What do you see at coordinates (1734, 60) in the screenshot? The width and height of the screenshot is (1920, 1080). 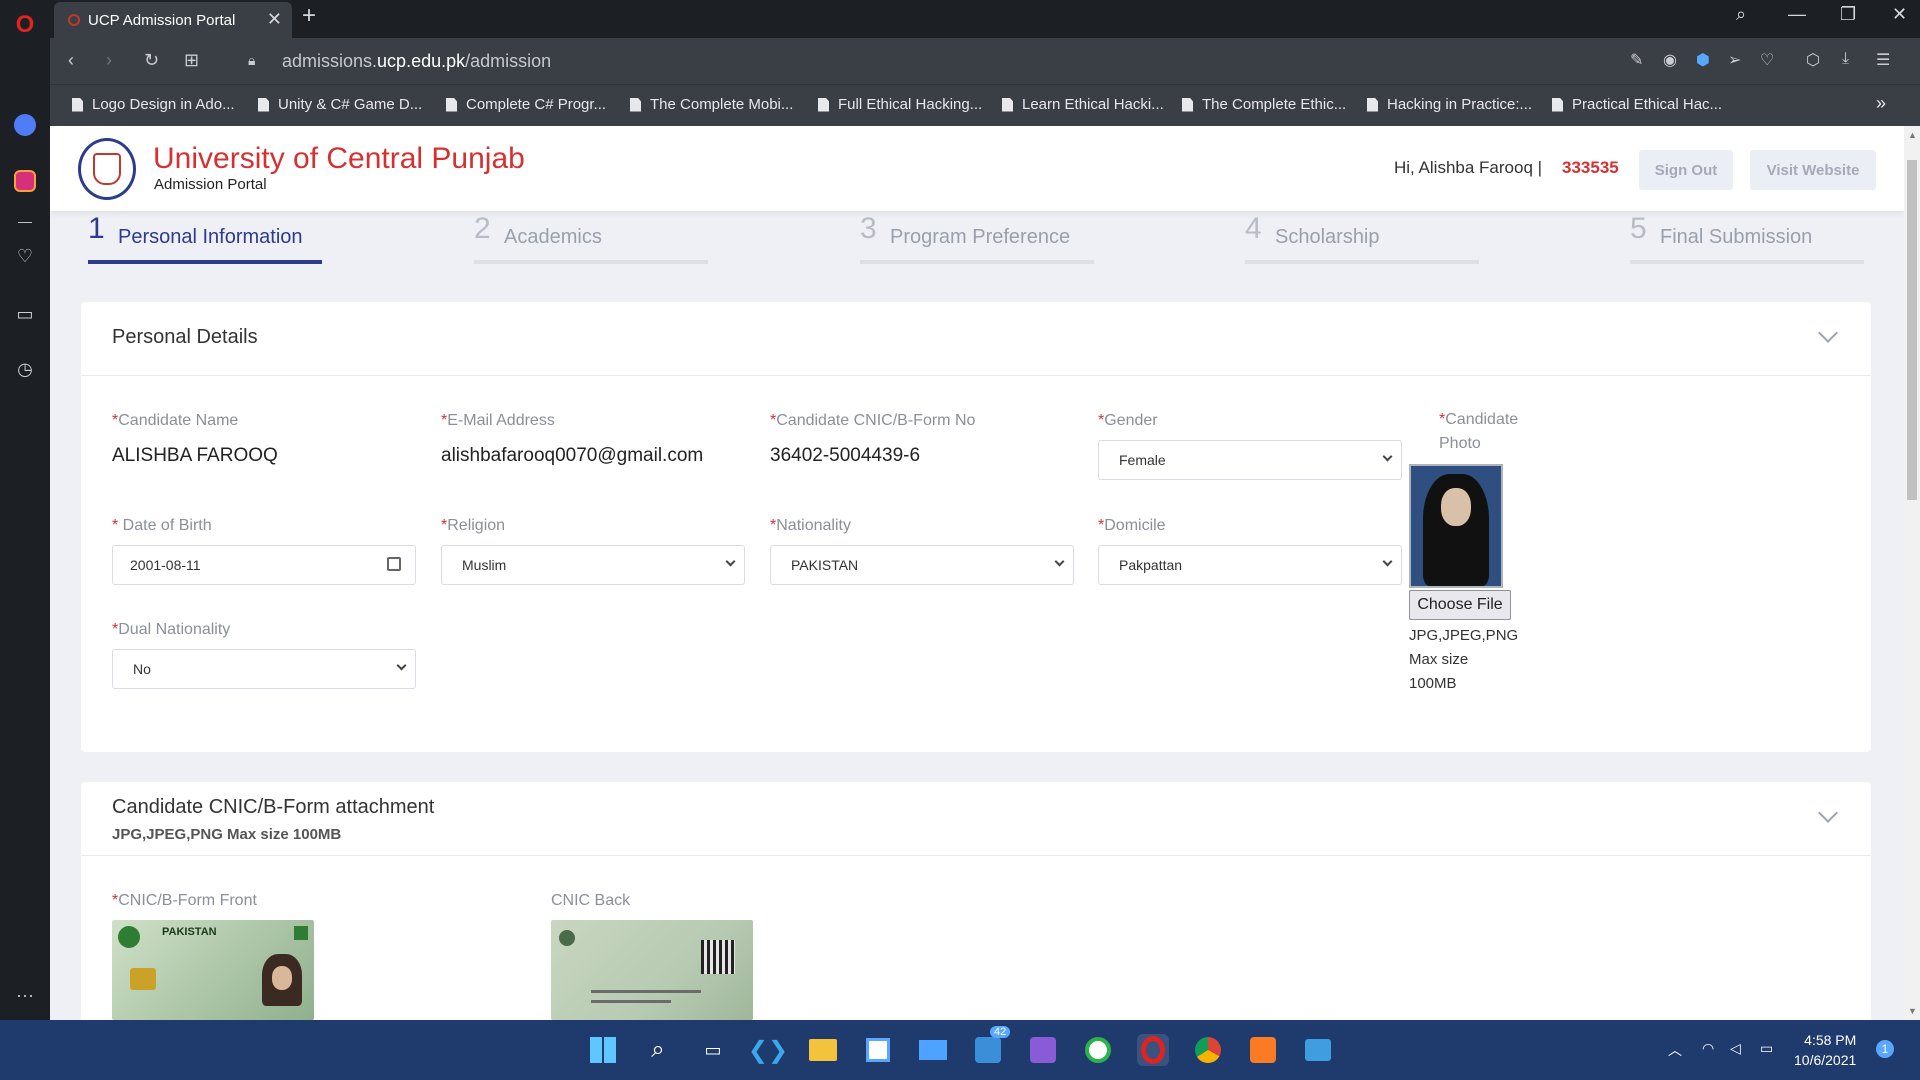 I see `send-icon: ➢` at bounding box center [1734, 60].